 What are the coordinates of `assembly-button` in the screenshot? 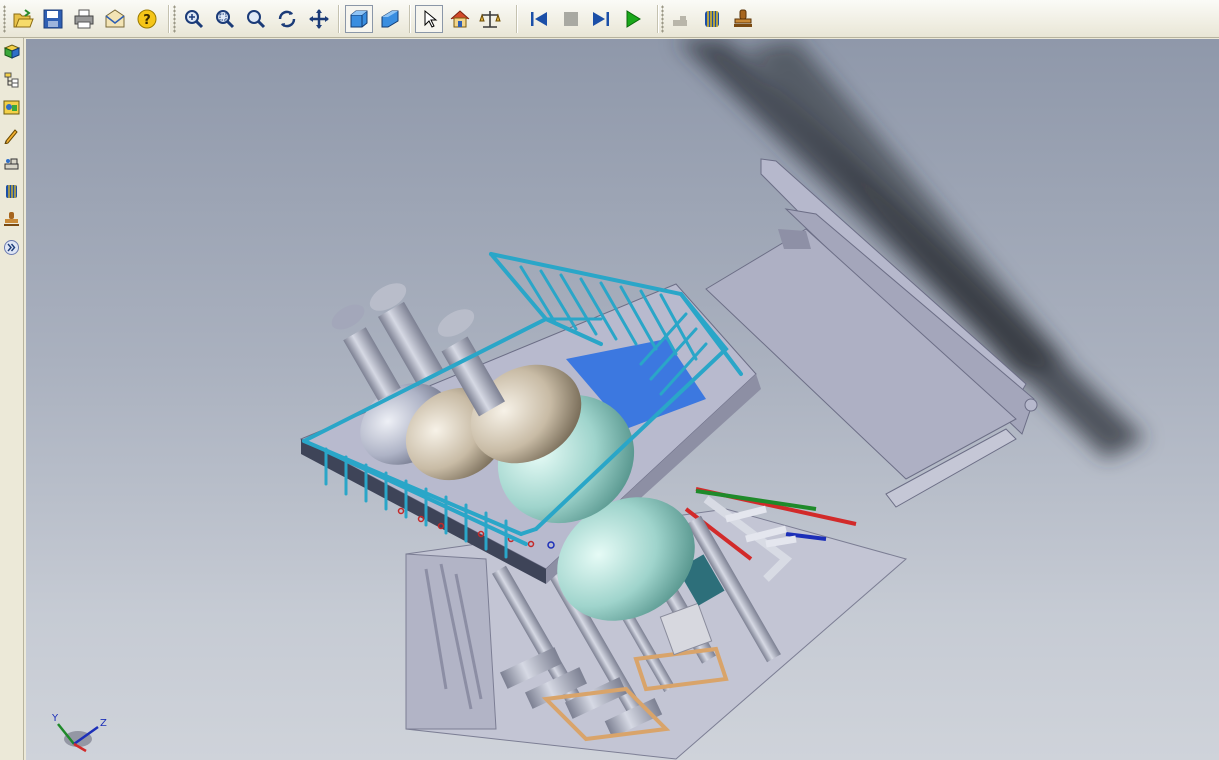 It's located at (11, 51).